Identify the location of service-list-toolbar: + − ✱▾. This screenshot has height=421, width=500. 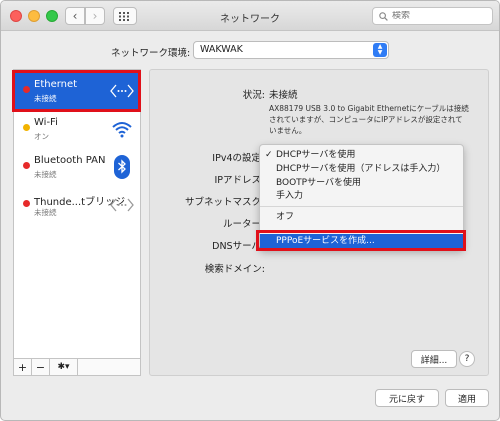
(77, 367).